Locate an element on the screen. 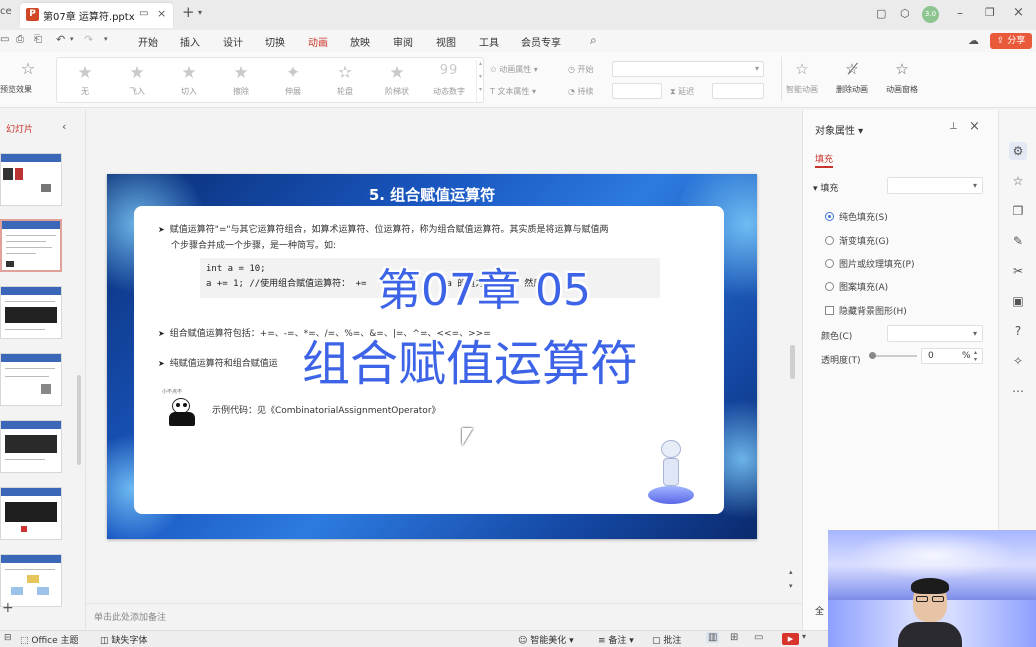 The height and width of the screenshot is (647, 1036). folder-icon: ▭ is located at coordinates (4, 39).